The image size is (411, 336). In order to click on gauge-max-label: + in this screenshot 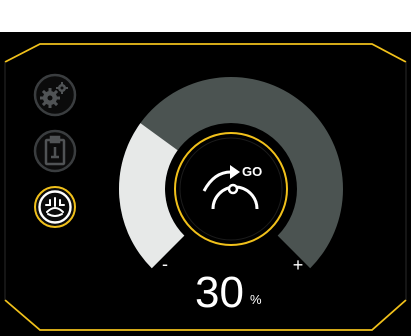, I will do `click(298, 265)`.